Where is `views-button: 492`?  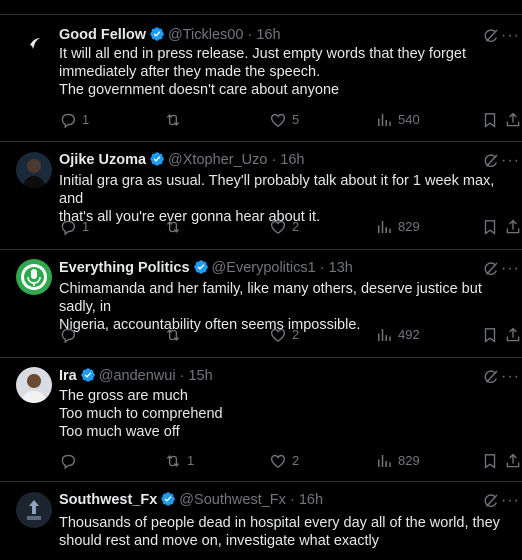 views-button: 492 is located at coordinates (397, 335).